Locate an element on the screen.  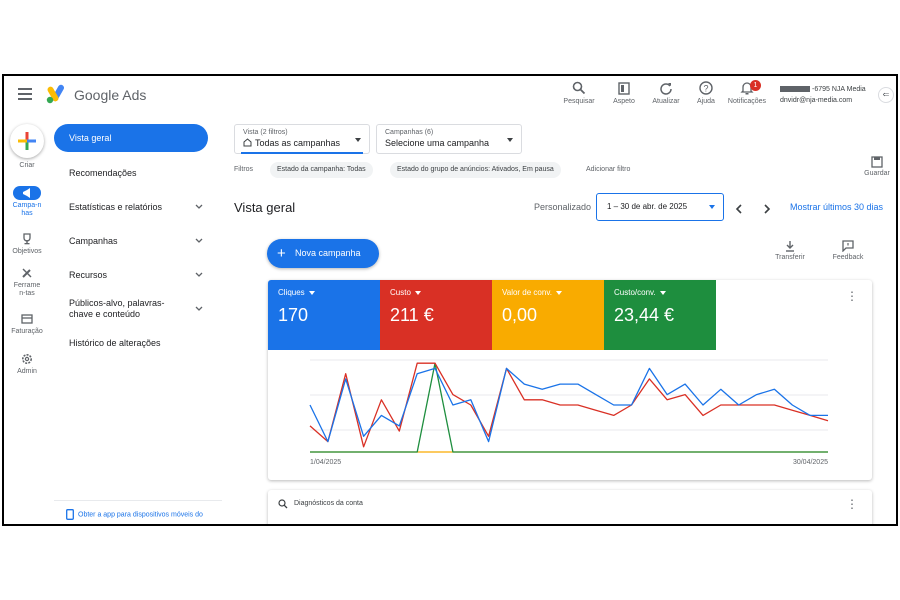
rail-item-campaigns: Campa-nhas is located at coordinates (27, 202).